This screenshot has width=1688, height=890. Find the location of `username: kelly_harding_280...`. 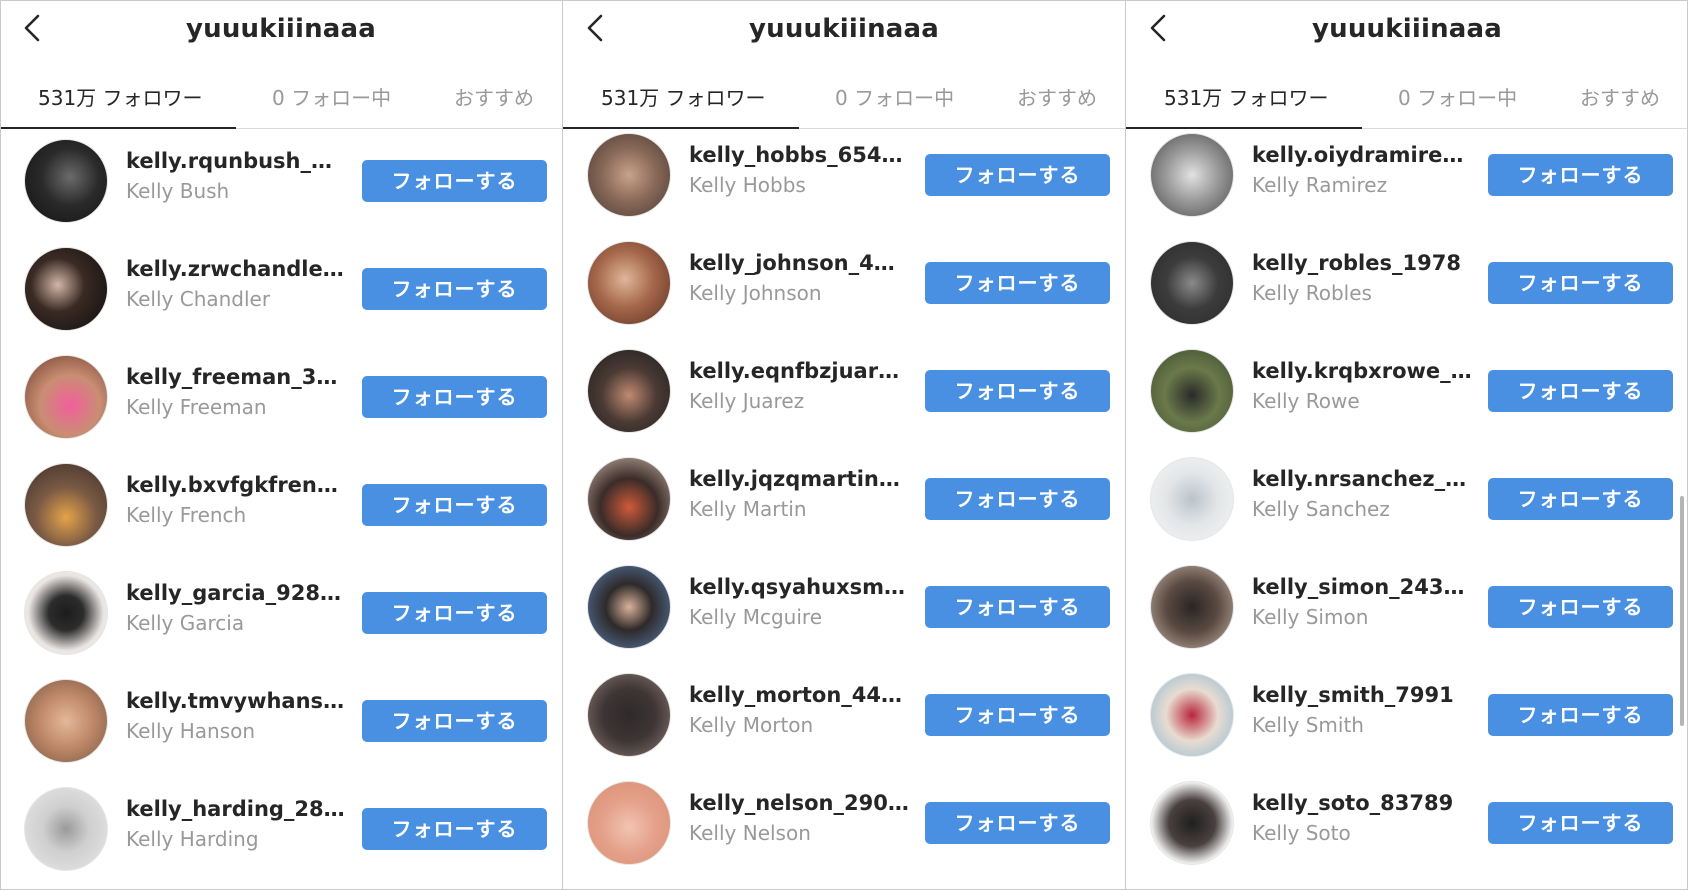

username: kelly_harding_280... is located at coordinates (236, 809).